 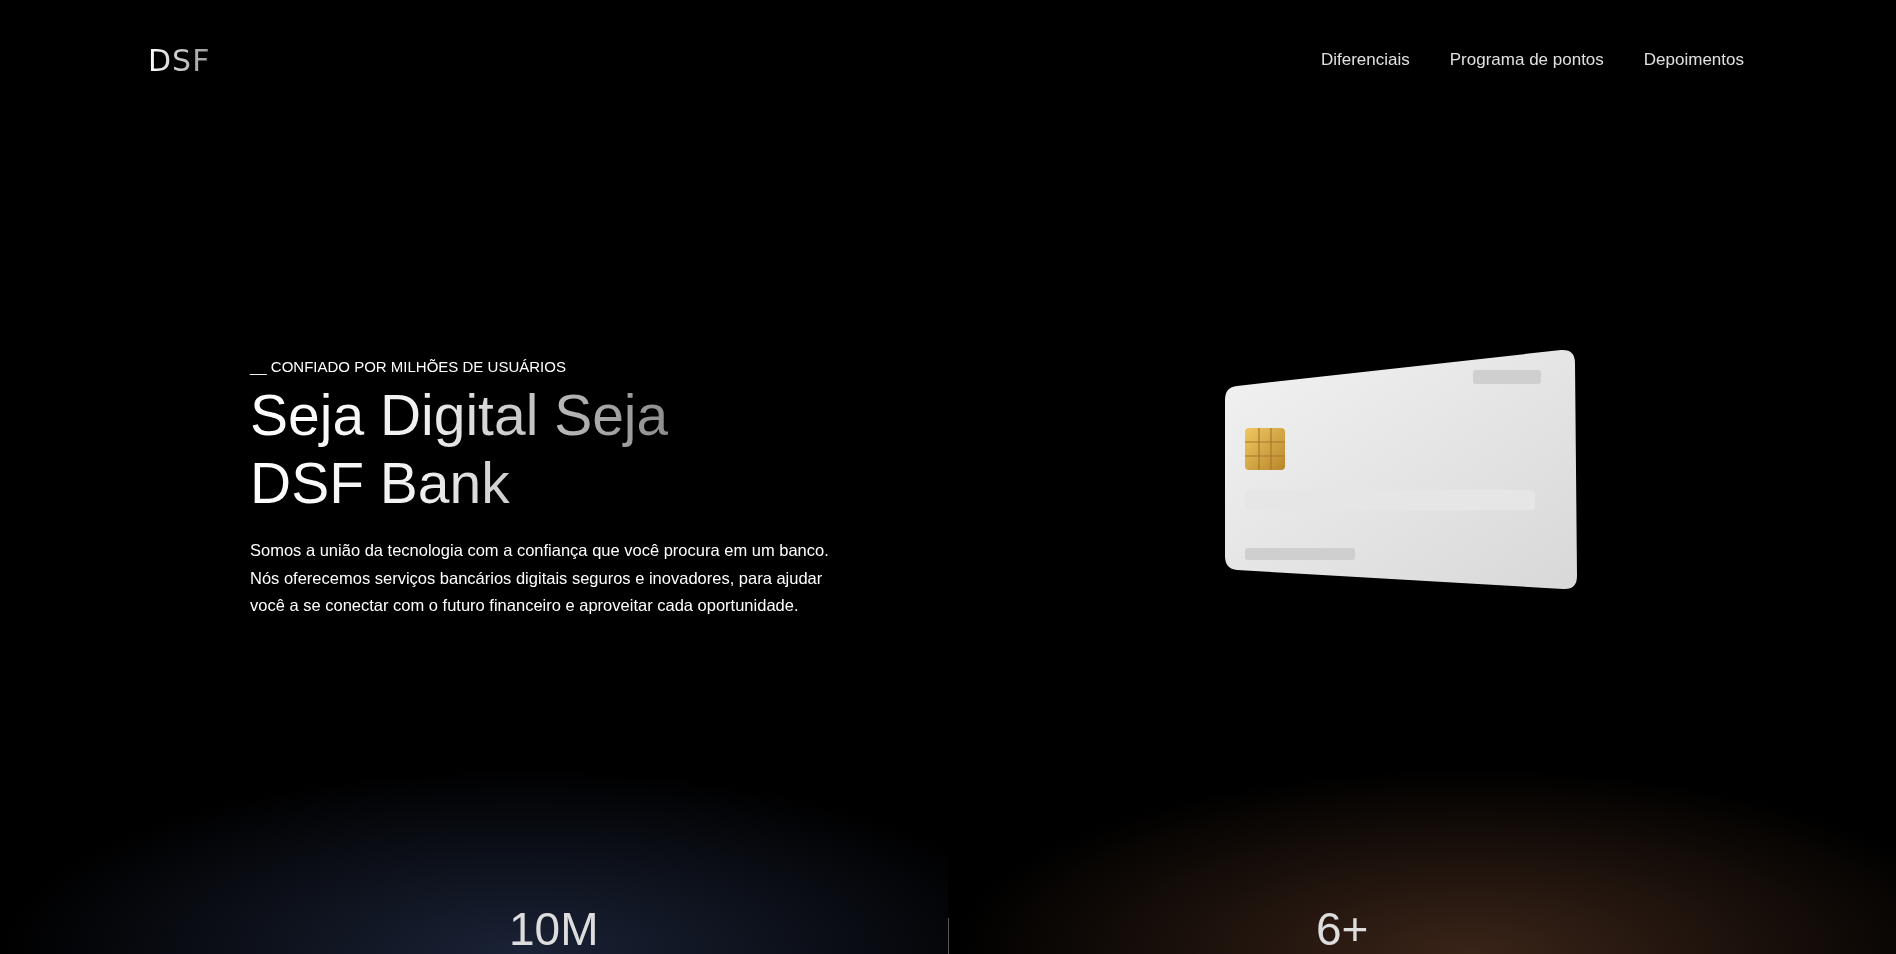 I want to click on nav-link: Programa de pontos, so click(x=1526, y=60).